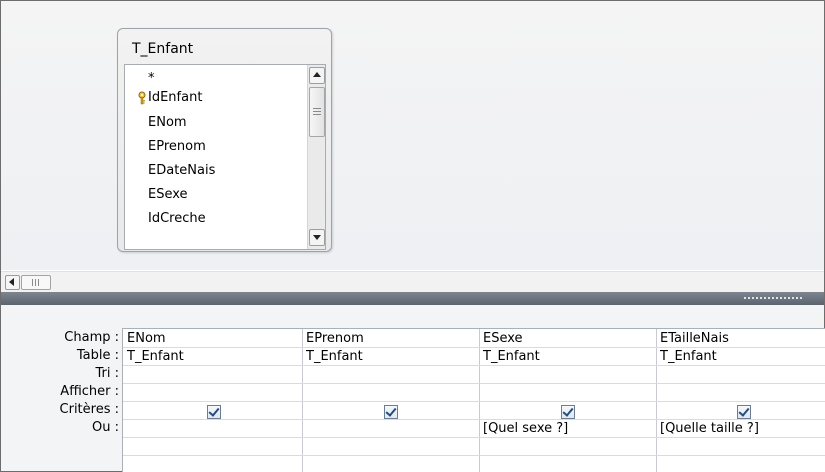  What do you see at coordinates (97, 355) in the screenshot?
I see `row-label-table: Table :` at bounding box center [97, 355].